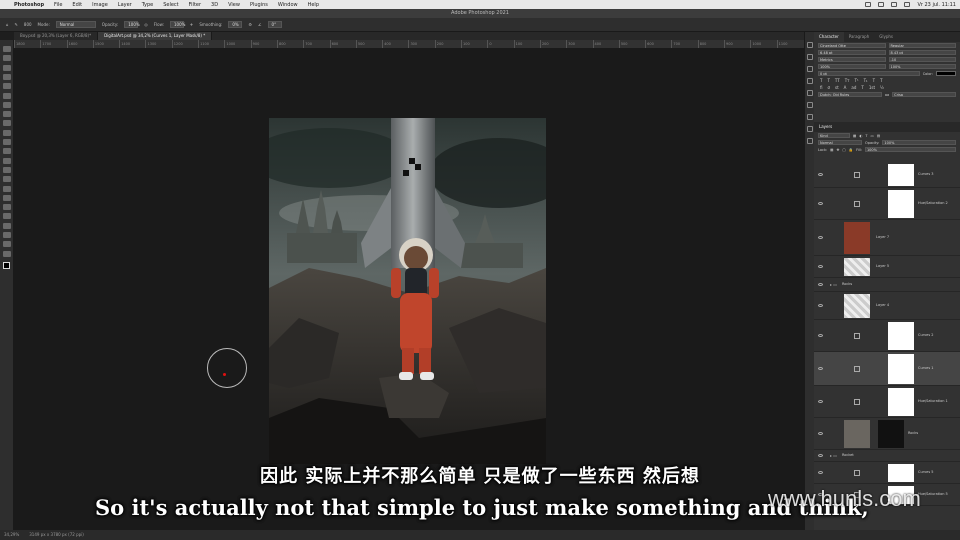  What do you see at coordinates (933, 401) in the screenshot?
I see `layer-name: Hue/Saturation 1` at bounding box center [933, 401].